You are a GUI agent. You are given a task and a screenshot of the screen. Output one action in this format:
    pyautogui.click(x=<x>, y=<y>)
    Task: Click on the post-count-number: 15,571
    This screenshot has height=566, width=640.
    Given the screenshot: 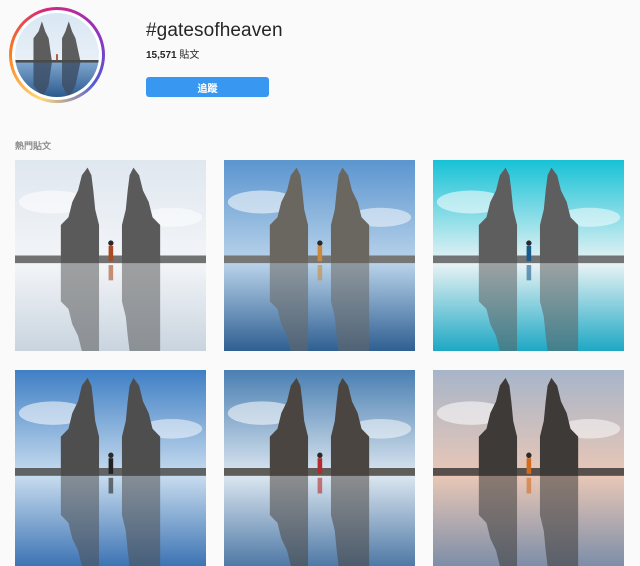 What is the action you would take?
    pyautogui.click(x=161, y=55)
    